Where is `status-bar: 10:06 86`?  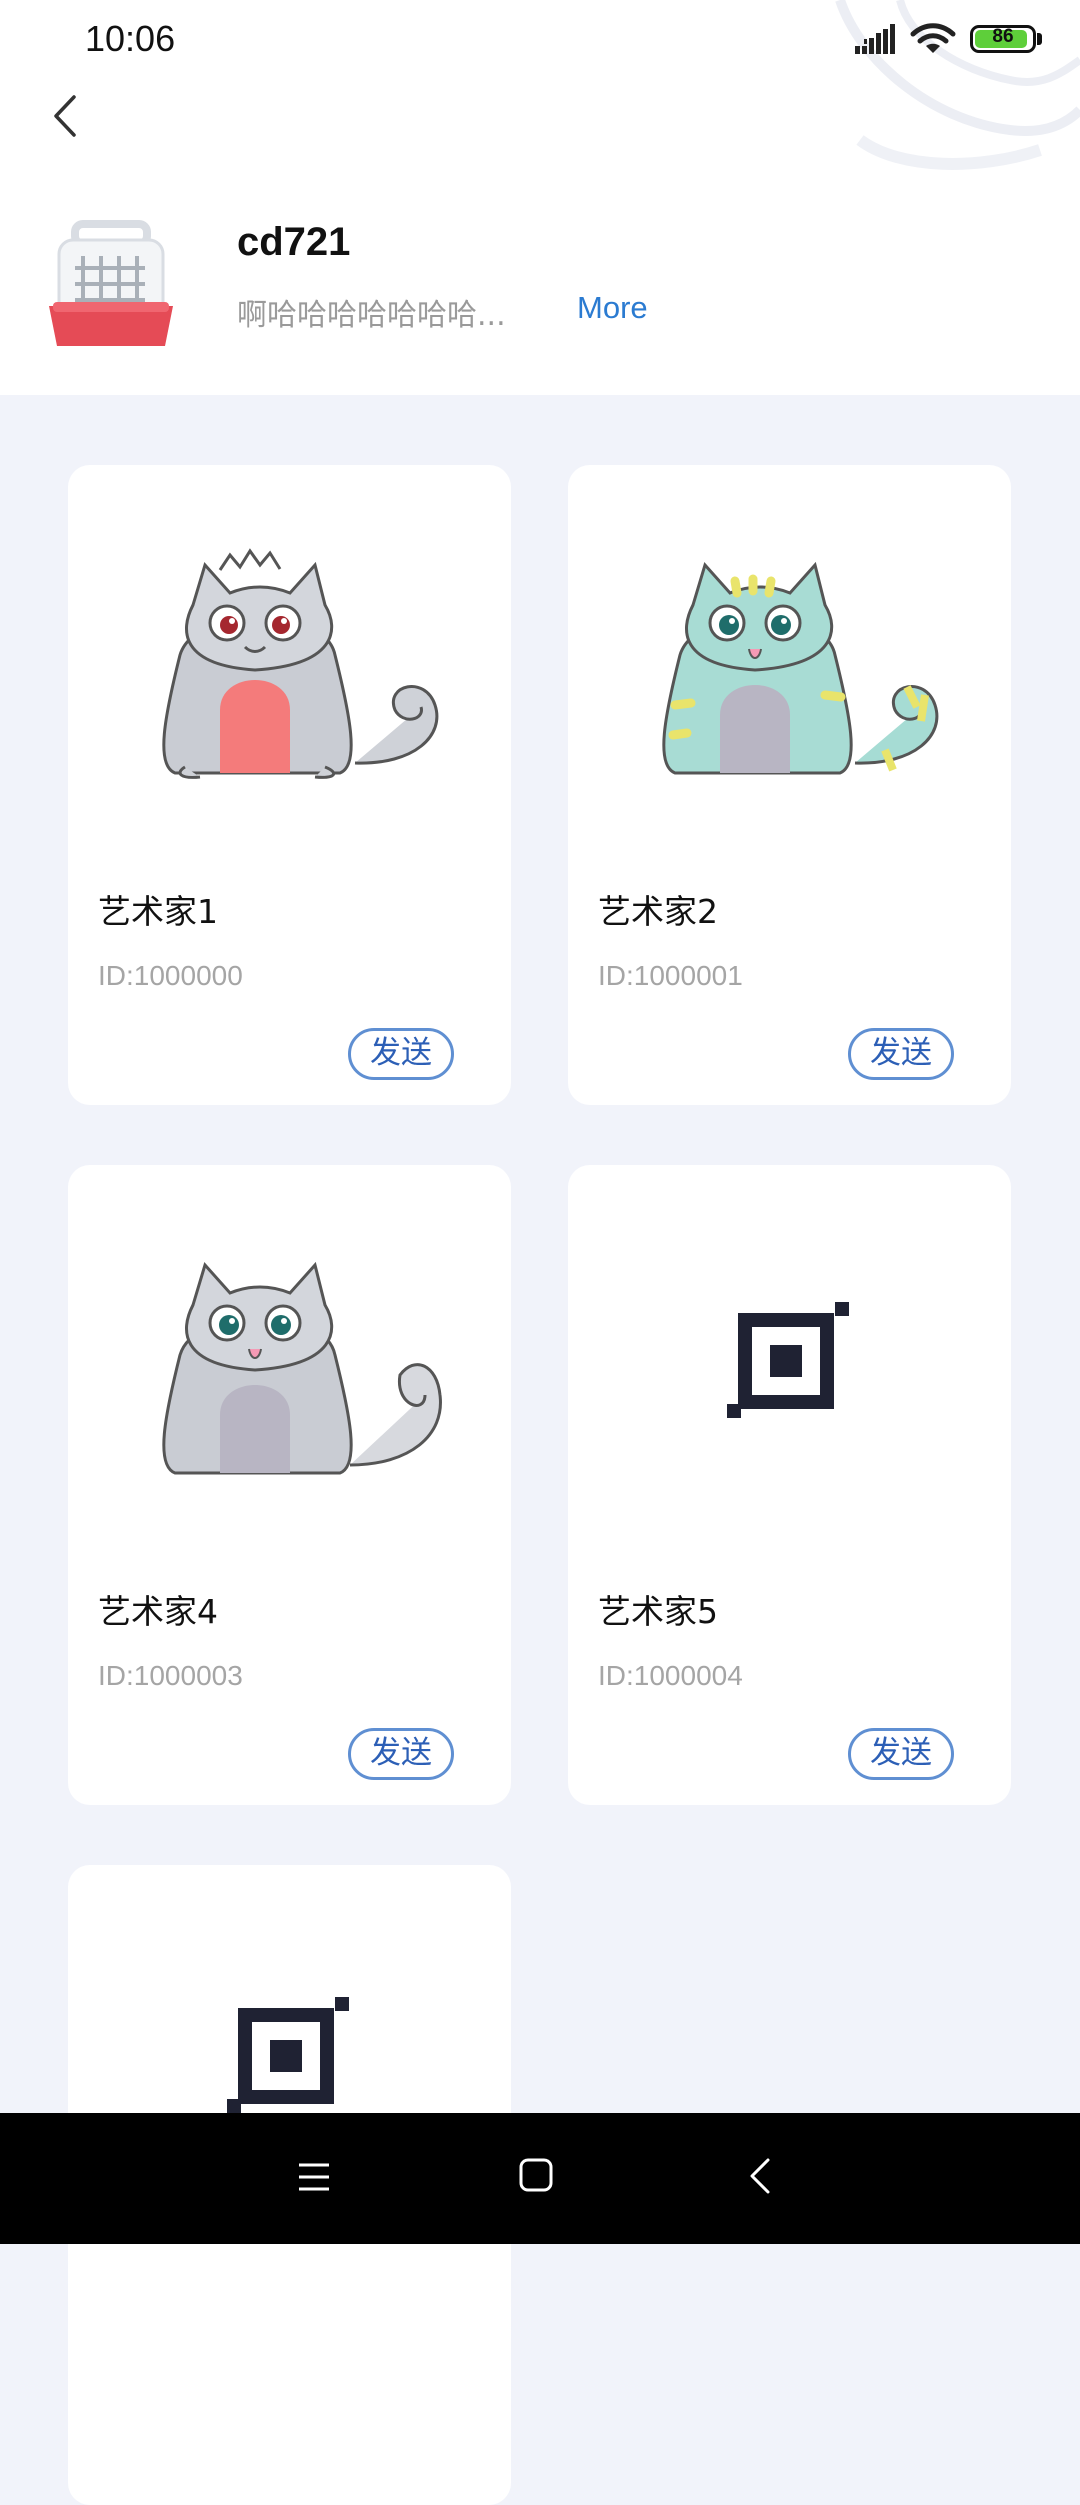 status-bar: 10:06 86 is located at coordinates (540, 42).